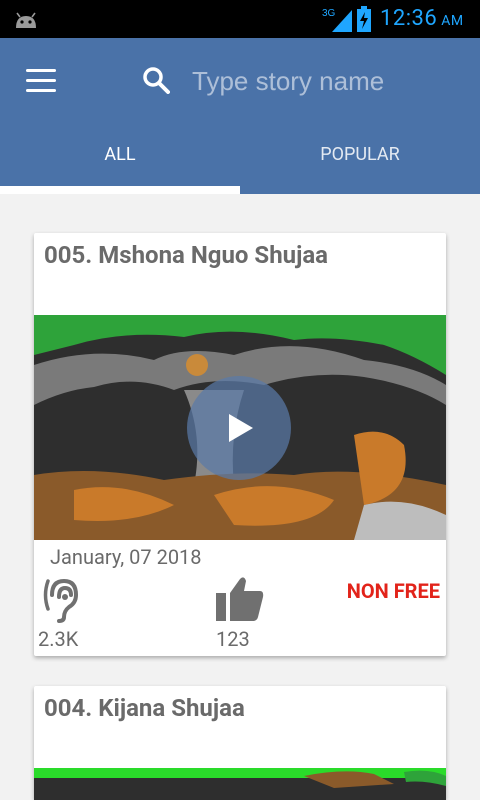 The image size is (480, 800). What do you see at coordinates (364, 19) in the screenshot?
I see `battery-charging-icon` at bounding box center [364, 19].